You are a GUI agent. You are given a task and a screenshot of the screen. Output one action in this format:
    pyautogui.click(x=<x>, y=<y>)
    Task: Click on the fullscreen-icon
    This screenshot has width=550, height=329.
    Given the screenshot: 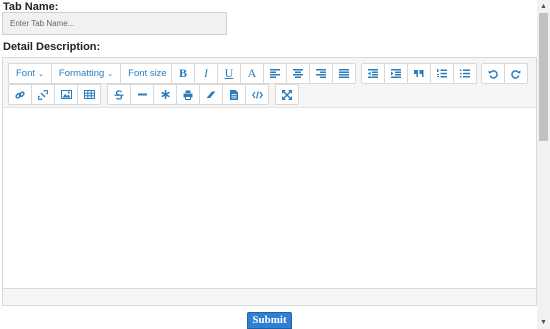 What is the action you would take?
    pyautogui.click(x=287, y=94)
    